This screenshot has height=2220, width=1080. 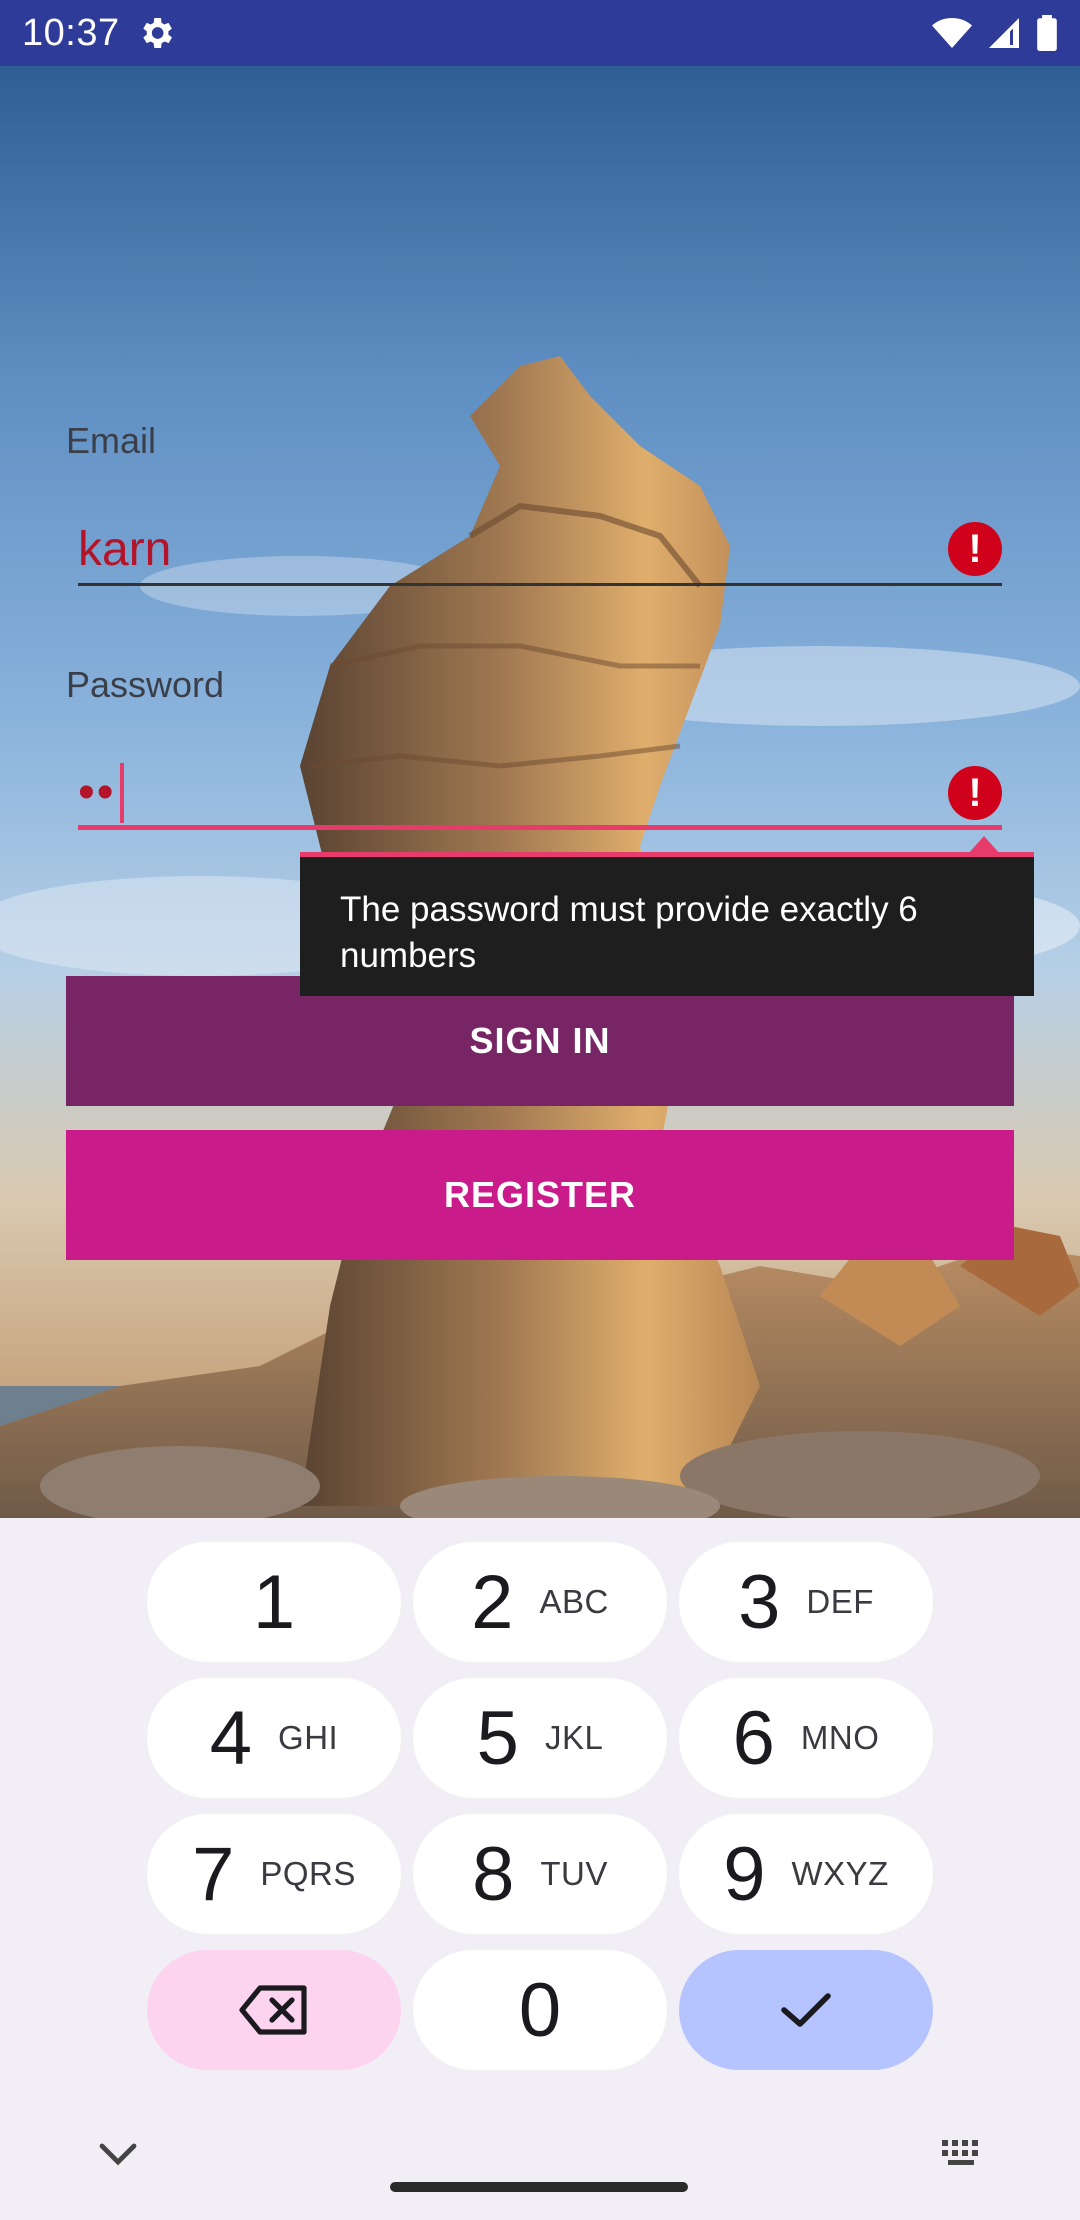 I want to click on password-field: •• !, so click(x=540, y=795).